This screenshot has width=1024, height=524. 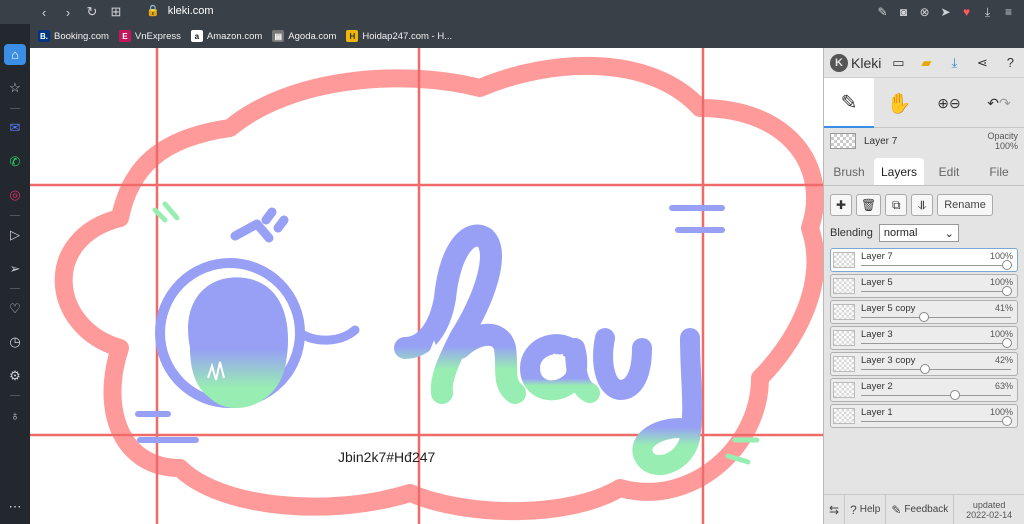 I want to click on lightbulb-icon: ♁, so click(x=15, y=415).